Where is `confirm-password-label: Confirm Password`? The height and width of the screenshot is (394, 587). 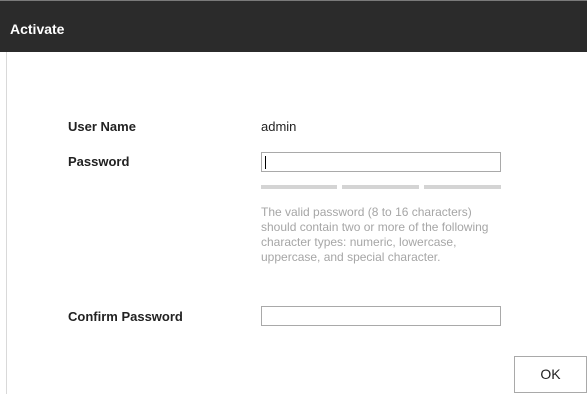
confirm-password-label: Confirm Password is located at coordinates (125, 316).